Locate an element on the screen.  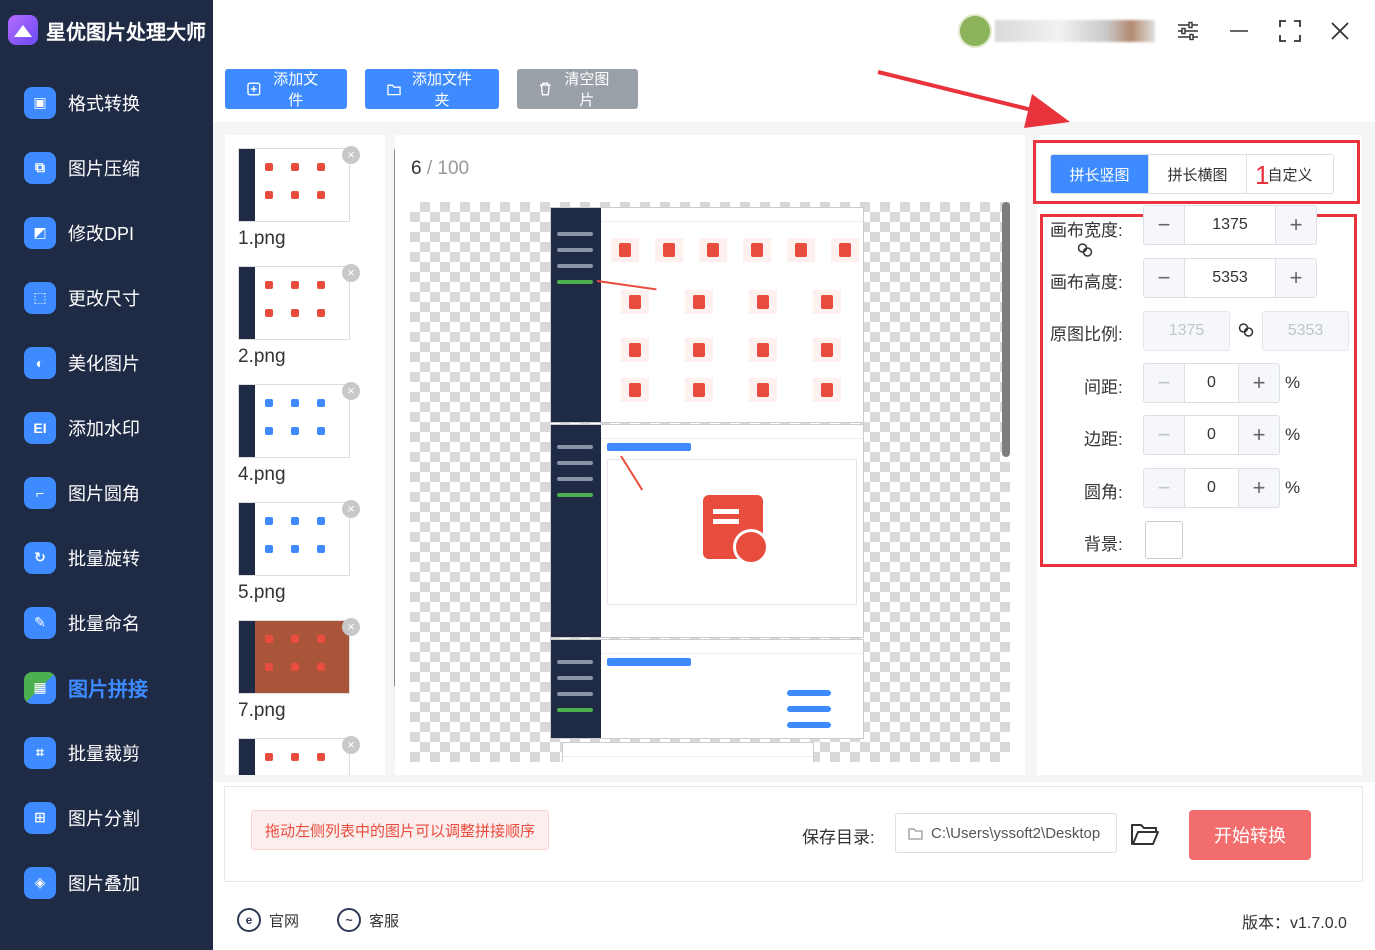
start-convert-button: 开始转换 is located at coordinates (1250, 835).